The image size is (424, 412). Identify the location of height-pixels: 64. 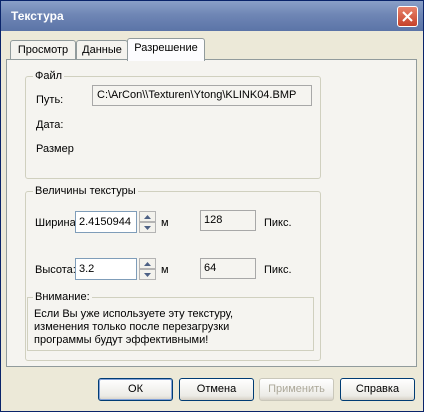
(228, 268).